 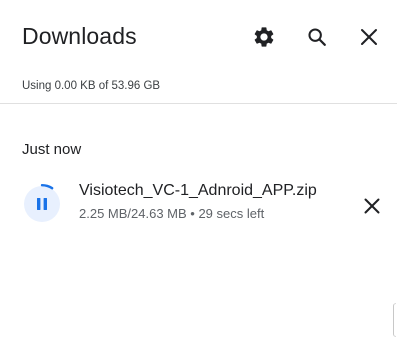 I want to click on search-icon, so click(x=317, y=37).